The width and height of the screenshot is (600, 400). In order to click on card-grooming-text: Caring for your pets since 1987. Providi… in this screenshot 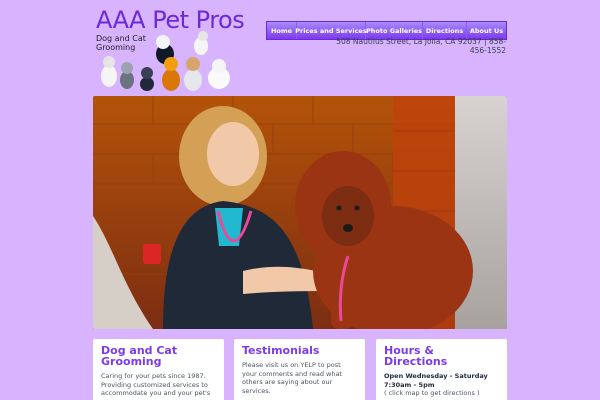, I will do `click(156, 384)`.